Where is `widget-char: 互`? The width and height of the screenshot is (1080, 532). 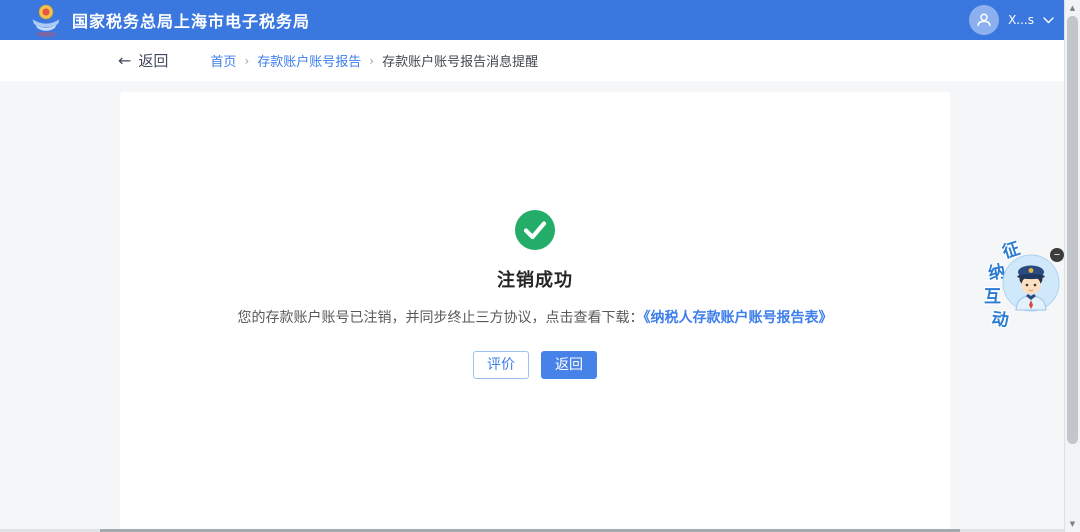
widget-char: 互 is located at coordinates (992, 297).